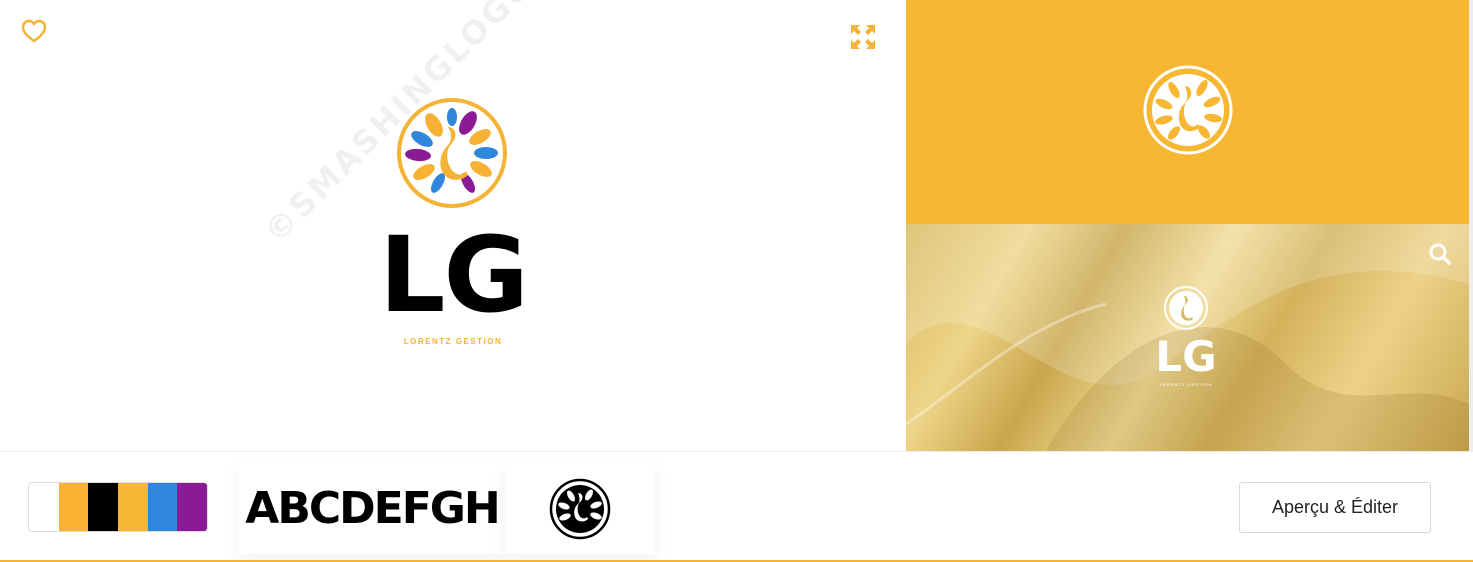 This screenshot has height=562, width=1473. Describe the element at coordinates (1186, 384) in the screenshot. I see `mockup-tagline: LORENTZ GESTION` at that location.